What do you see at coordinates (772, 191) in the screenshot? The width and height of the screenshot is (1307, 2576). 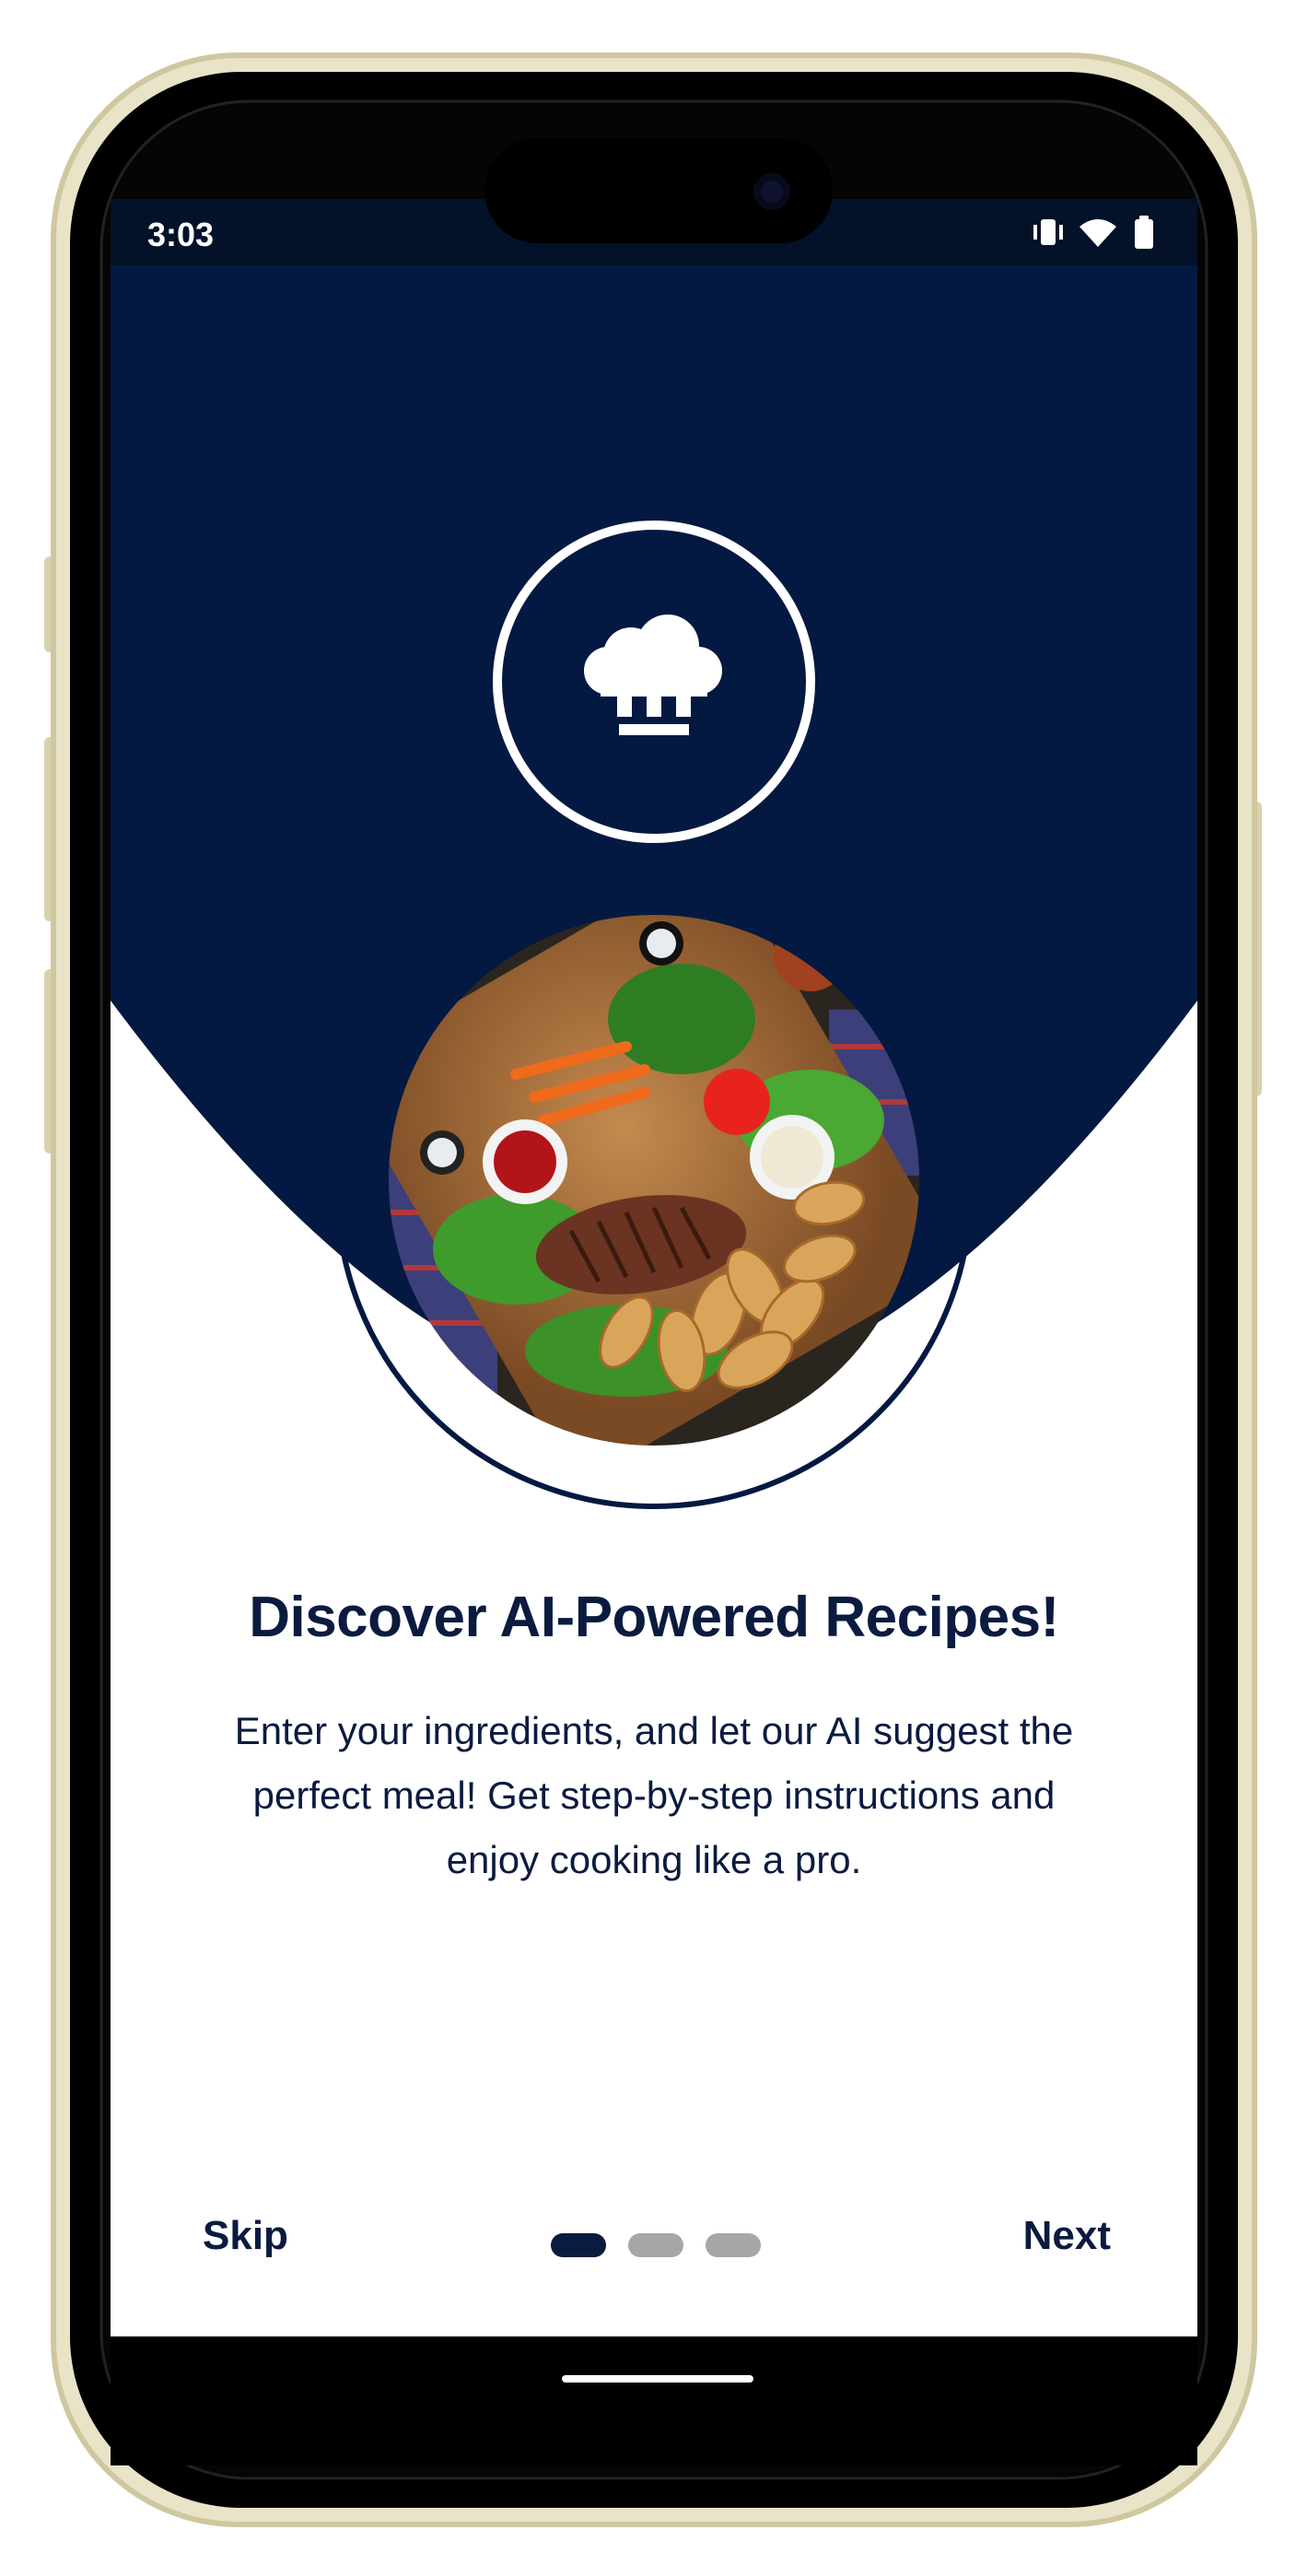 I see `camera-icon` at bounding box center [772, 191].